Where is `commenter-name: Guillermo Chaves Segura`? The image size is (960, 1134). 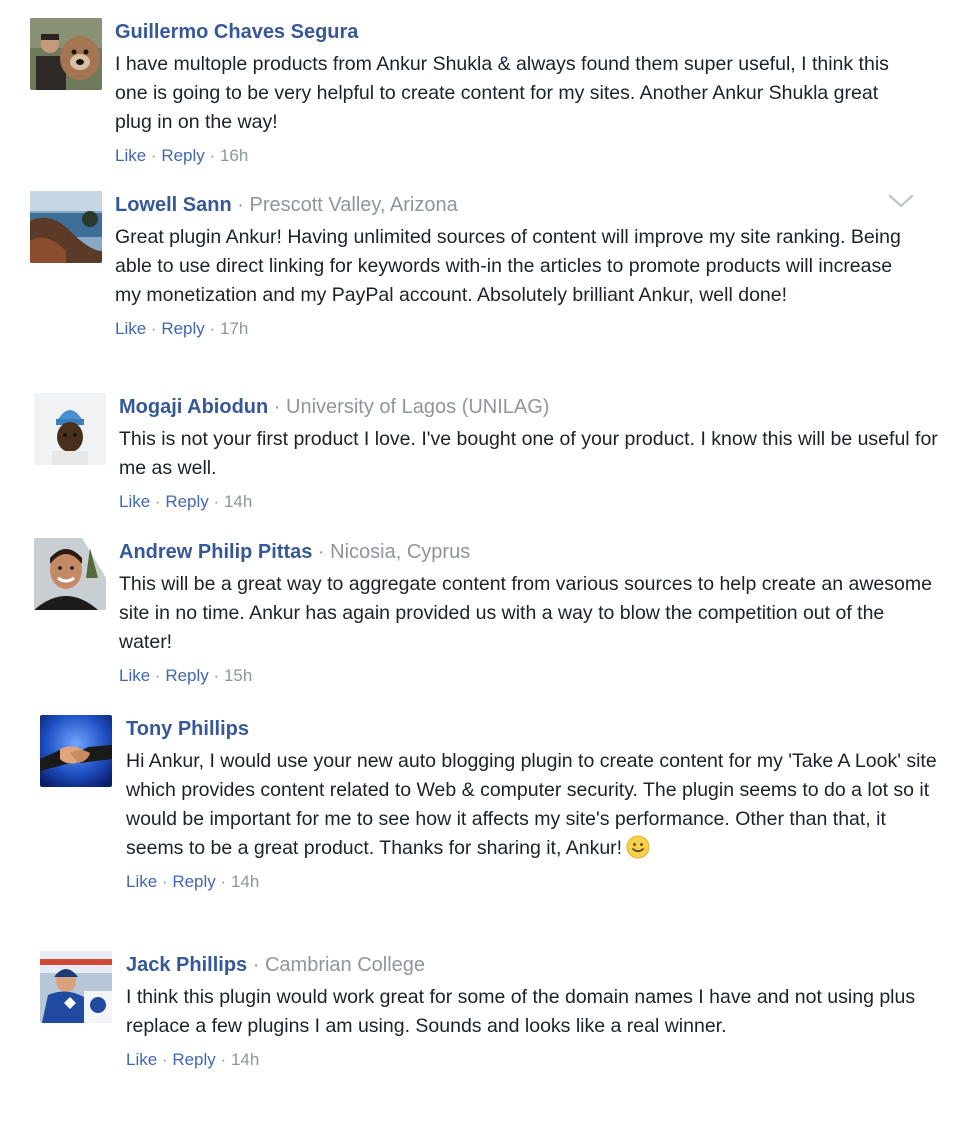 commenter-name: Guillermo Chaves Segura is located at coordinates (236, 32).